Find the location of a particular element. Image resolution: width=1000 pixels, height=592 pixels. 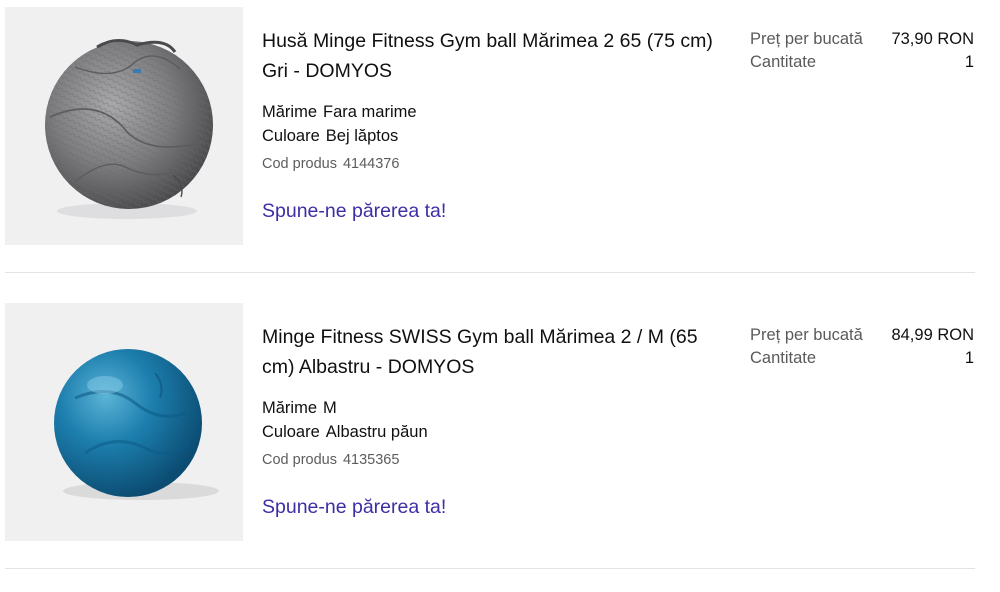

color-value: Albastru păun is located at coordinates (376, 432).